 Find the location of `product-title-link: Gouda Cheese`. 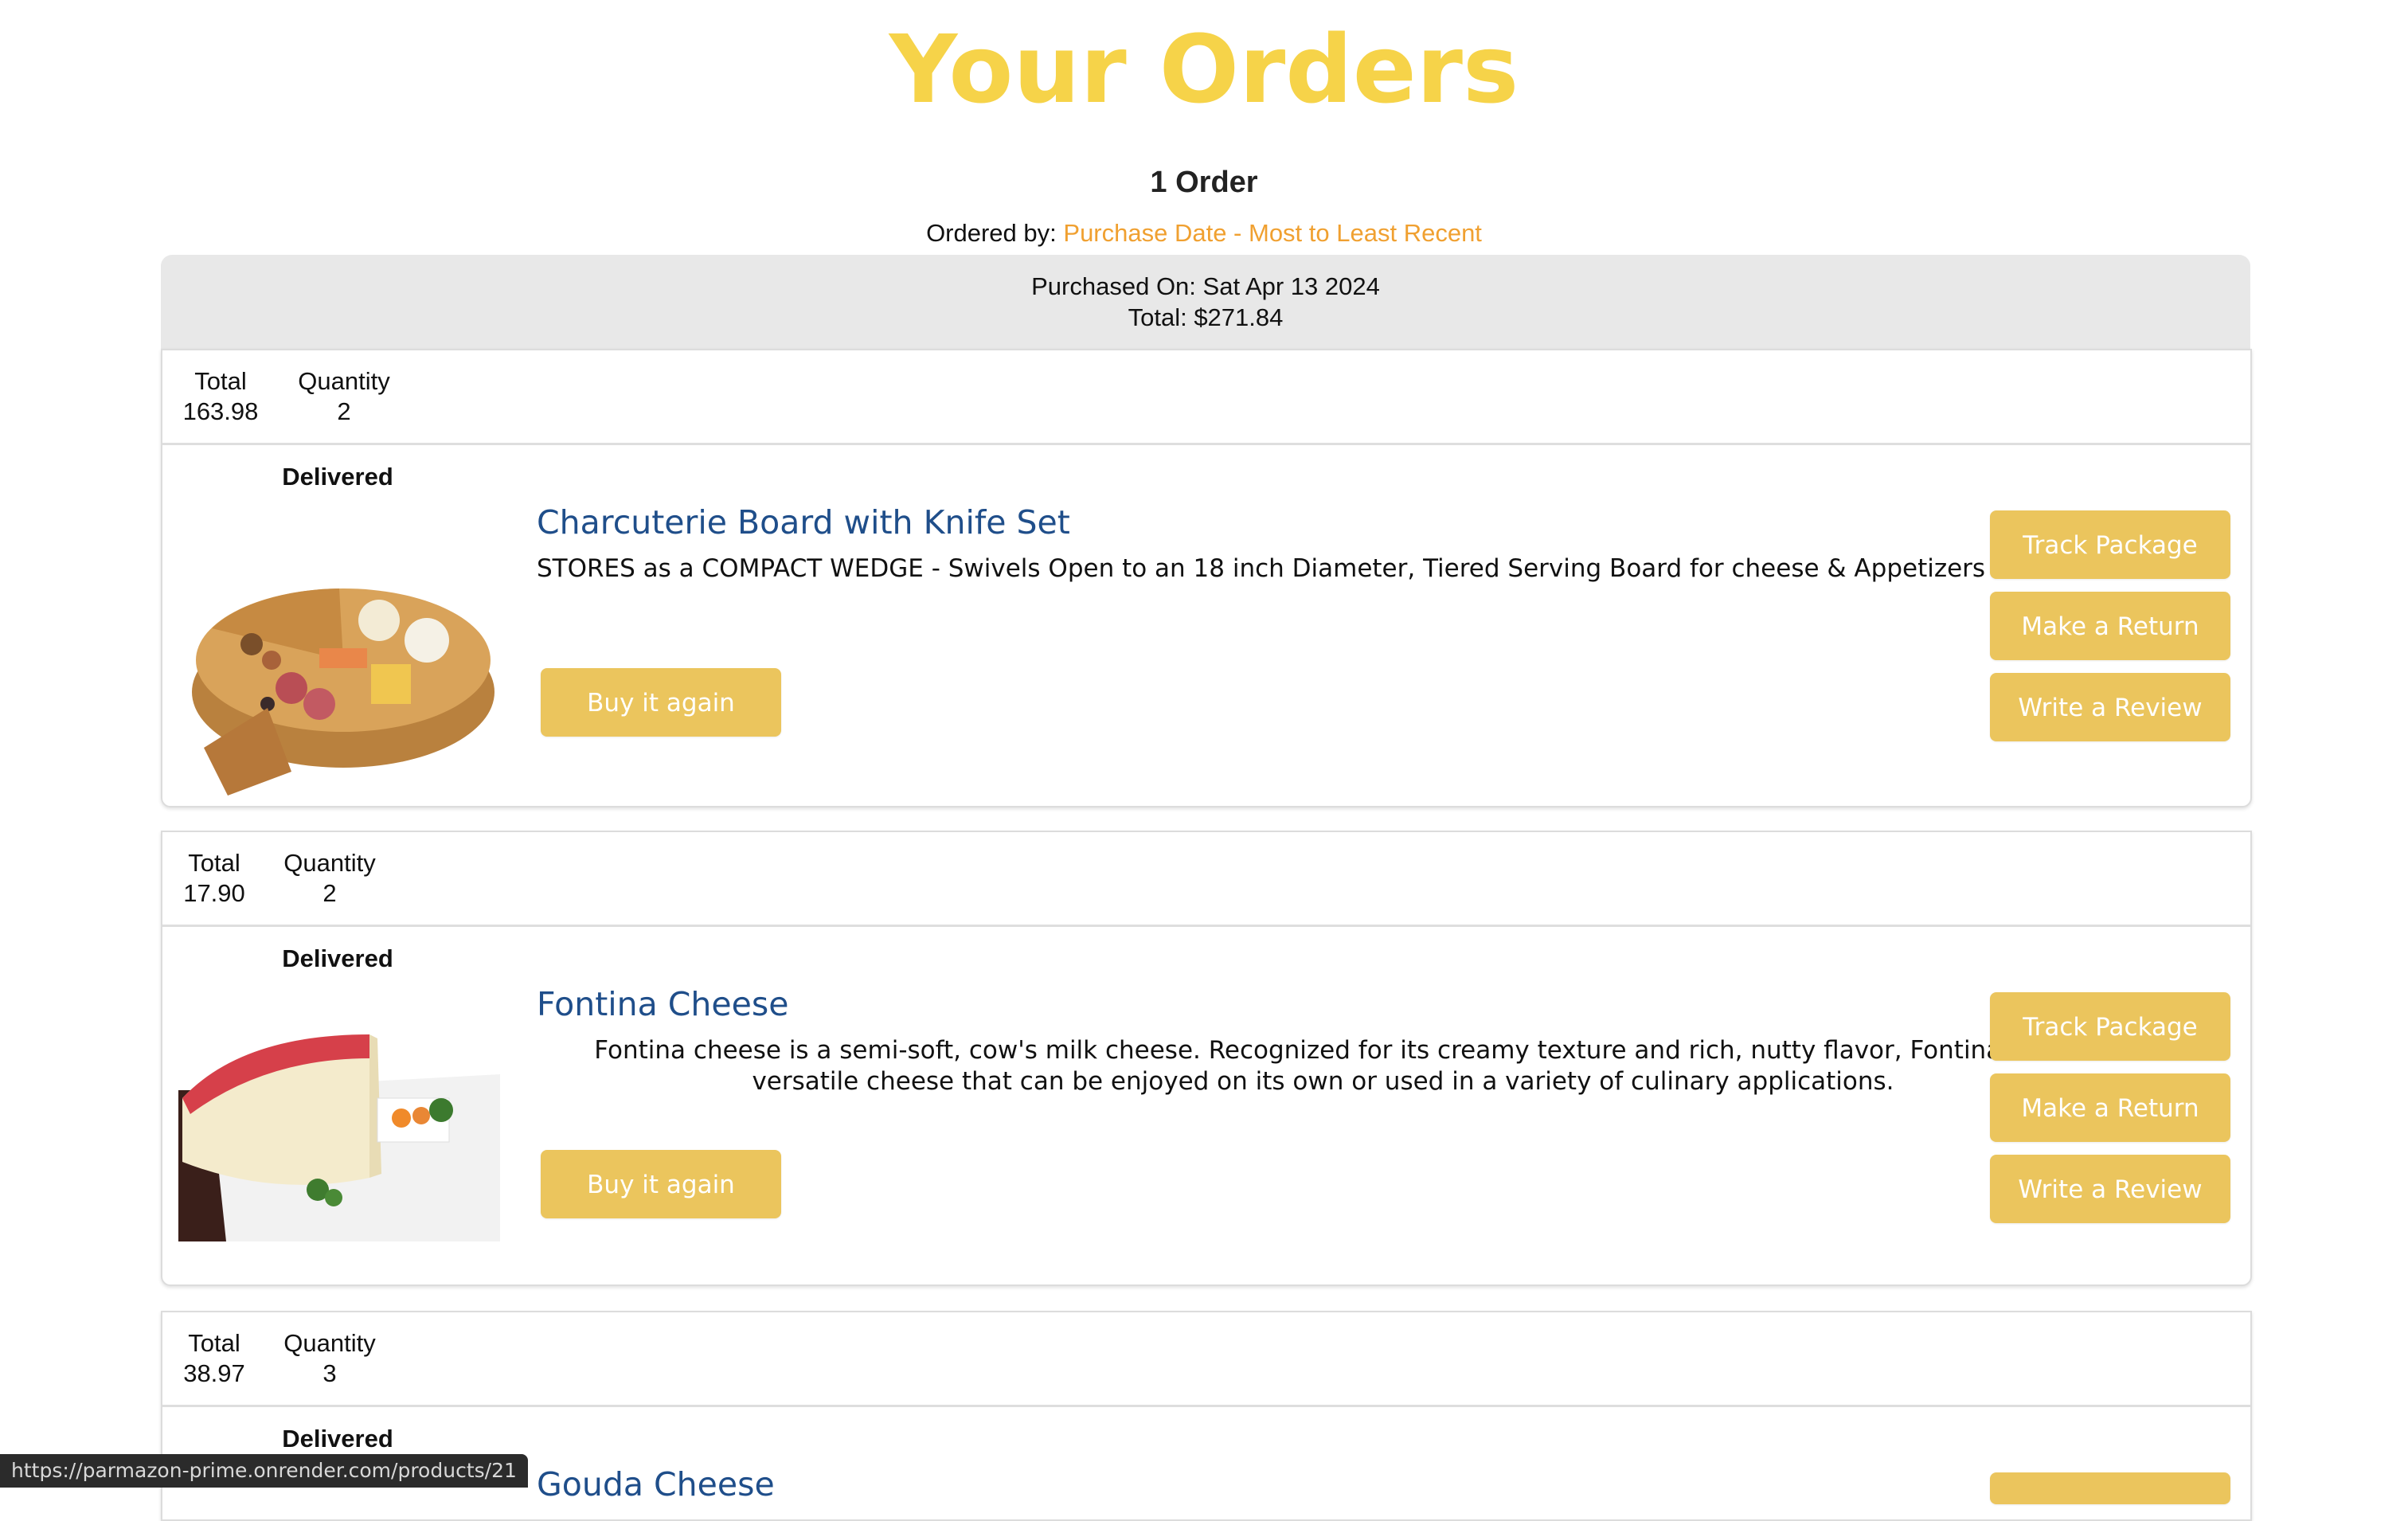

product-title-link: Gouda Cheese is located at coordinates (656, 1485).